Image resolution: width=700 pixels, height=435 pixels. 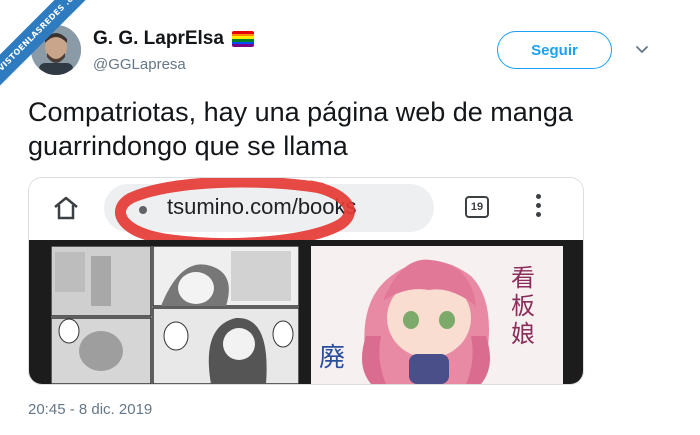 I want to click on svg-text: 廃, so click(x=332, y=358).